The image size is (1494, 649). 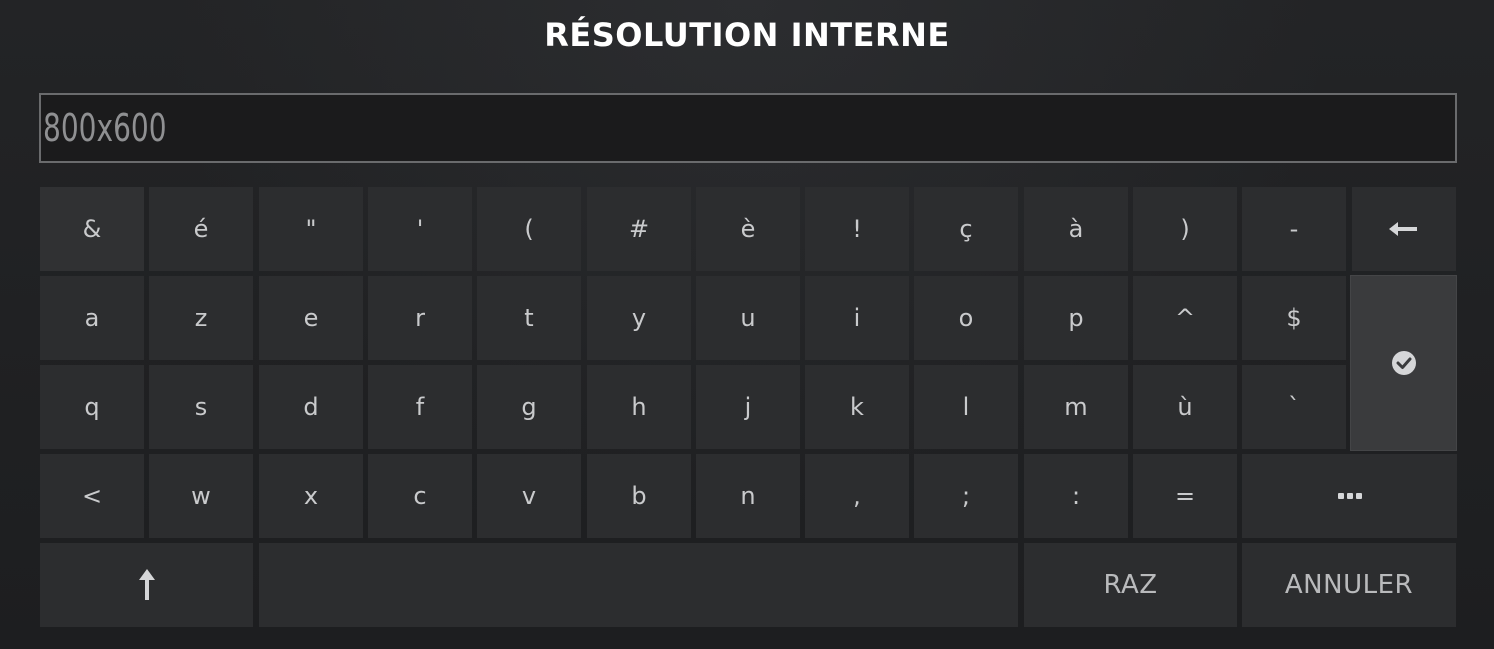 I want to click on key-label: j, so click(x=748, y=407).